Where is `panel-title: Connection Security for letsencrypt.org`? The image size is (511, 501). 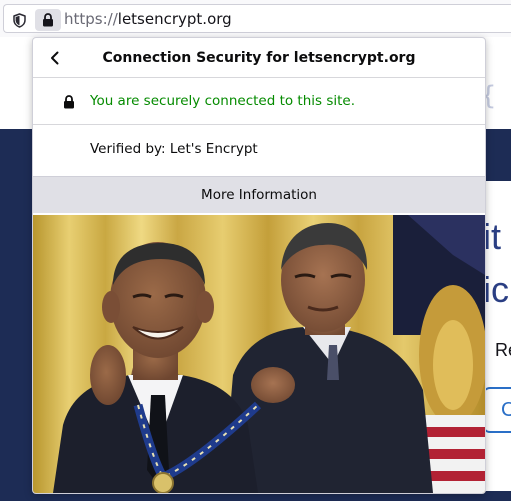
panel-title: Connection Security for letsencrypt.org is located at coordinates (259, 58).